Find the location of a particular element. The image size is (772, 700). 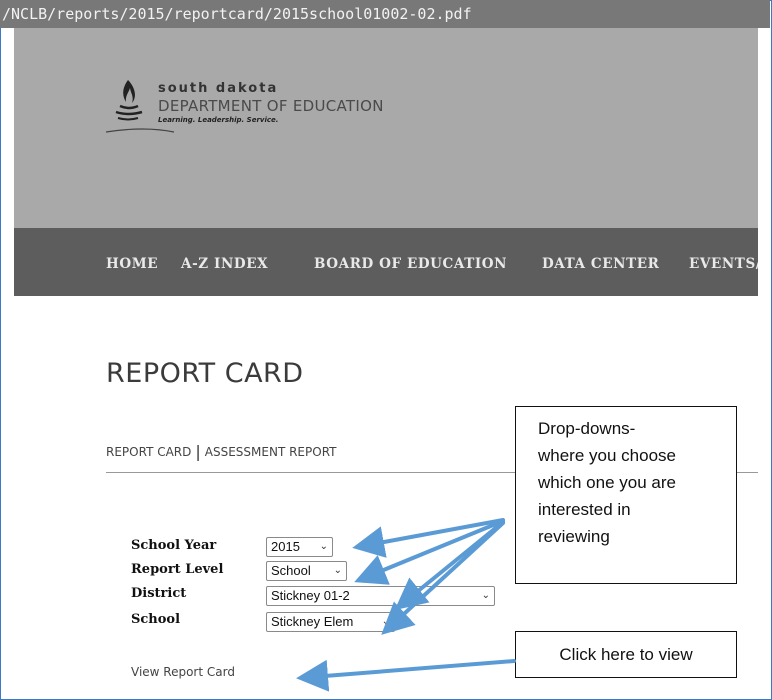

nav-events: EVENTS/I is located at coordinates (723, 262).